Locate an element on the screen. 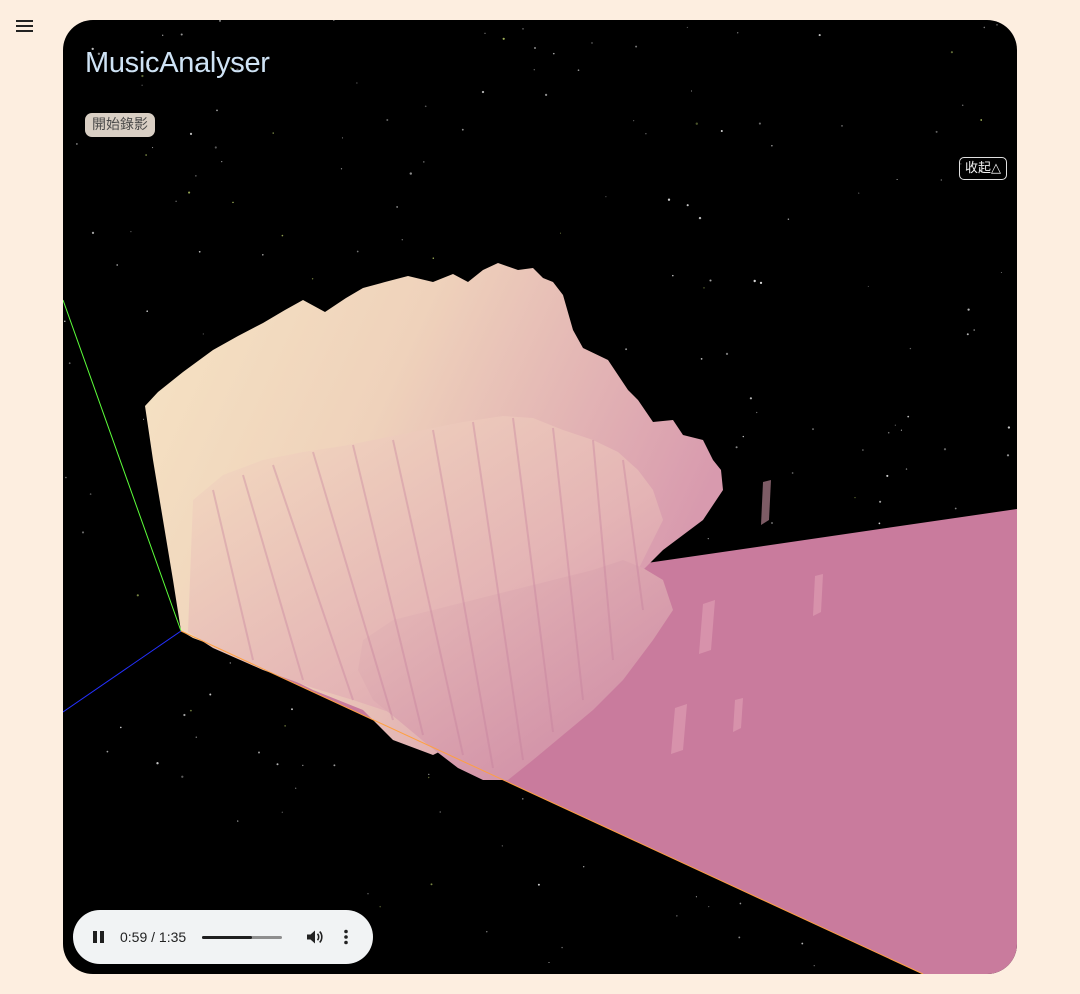 This screenshot has height=994, width=1080. collapse-button: 收起△ is located at coordinates (983, 168).